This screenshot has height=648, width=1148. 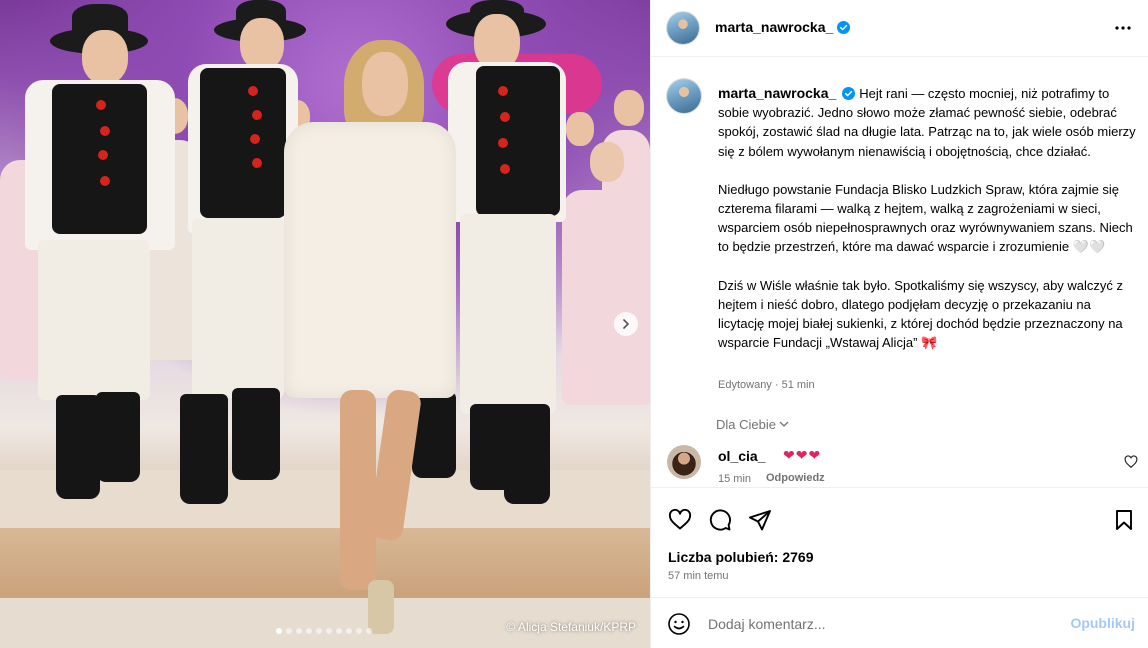 I want to click on paper-plane-icon, so click(x=760, y=520).